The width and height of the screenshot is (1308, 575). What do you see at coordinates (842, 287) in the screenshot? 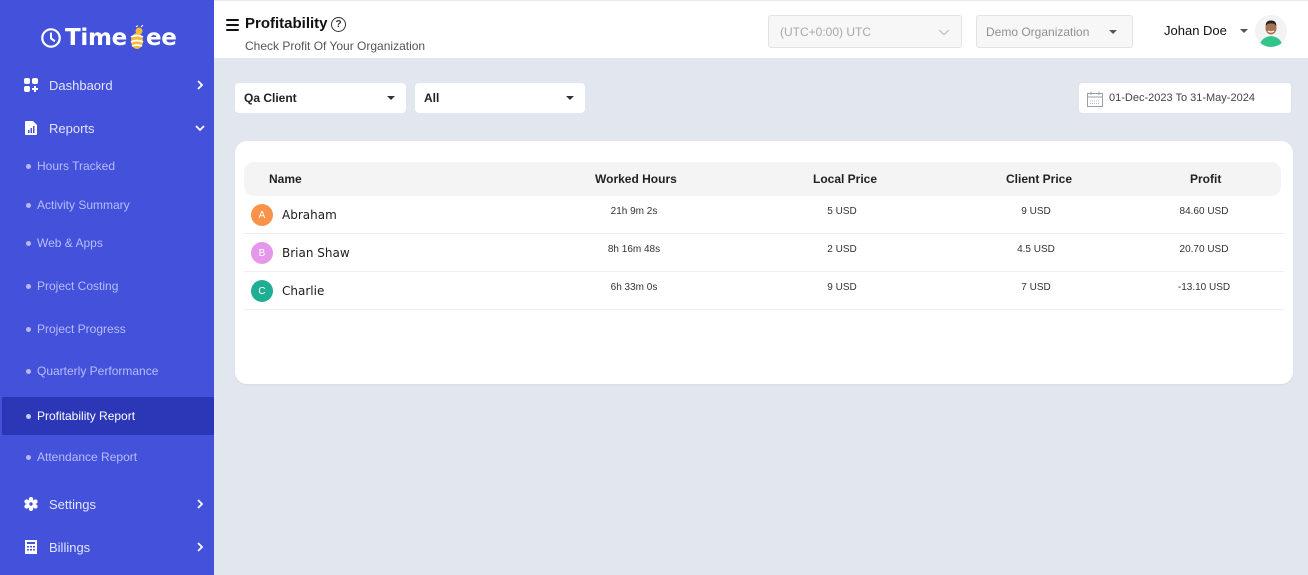
I see `local-price: 9 USD` at bounding box center [842, 287].